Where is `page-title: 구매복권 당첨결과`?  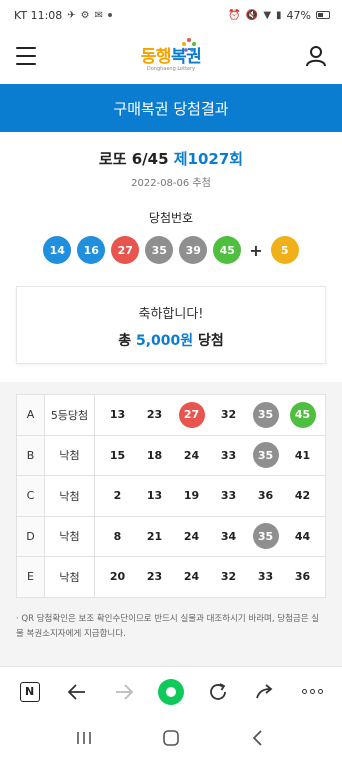 page-title: 구매복권 당첨결과 is located at coordinates (171, 108).